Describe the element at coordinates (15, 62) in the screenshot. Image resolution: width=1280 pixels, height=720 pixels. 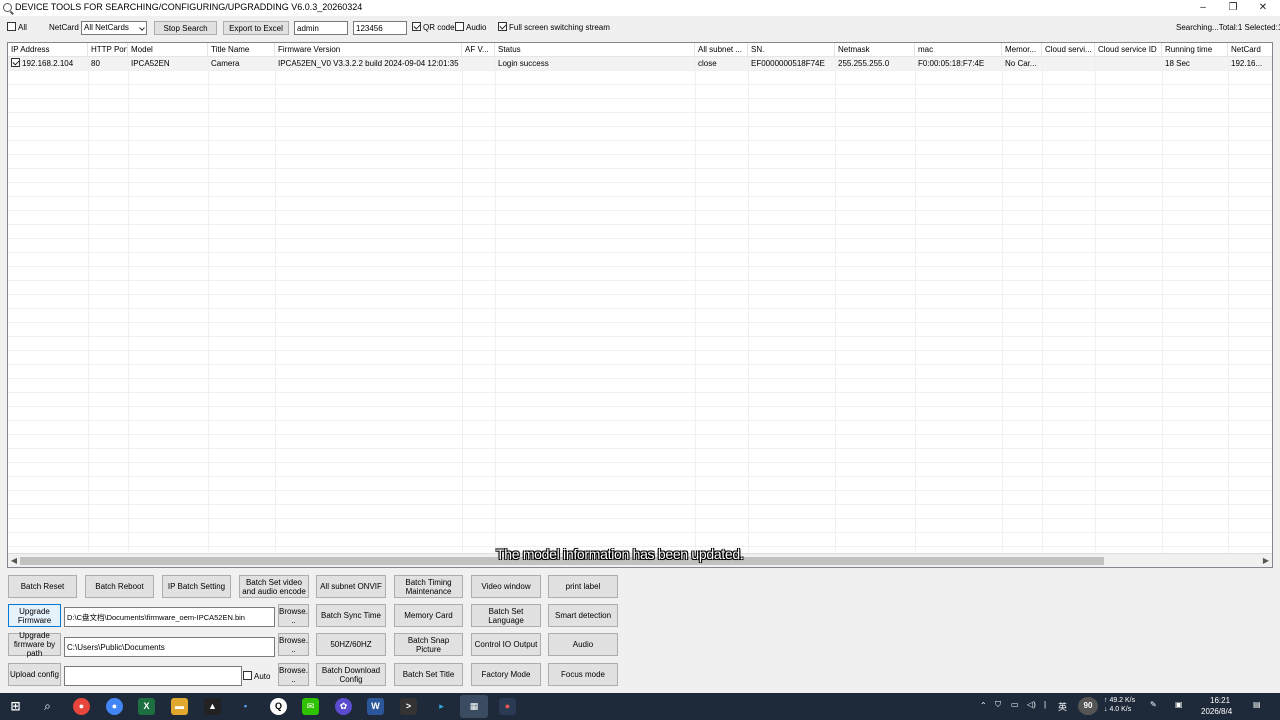
I see `row-checkbox` at that location.